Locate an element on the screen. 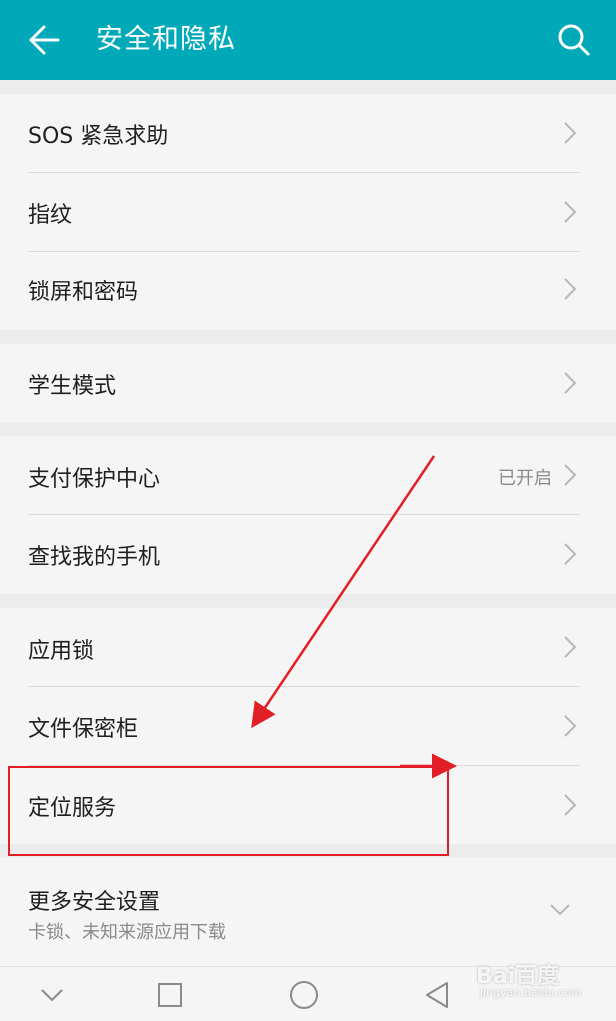 The width and height of the screenshot is (616, 1021). list-item-location-service: 定位服务 is located at coordinates (308, 805).